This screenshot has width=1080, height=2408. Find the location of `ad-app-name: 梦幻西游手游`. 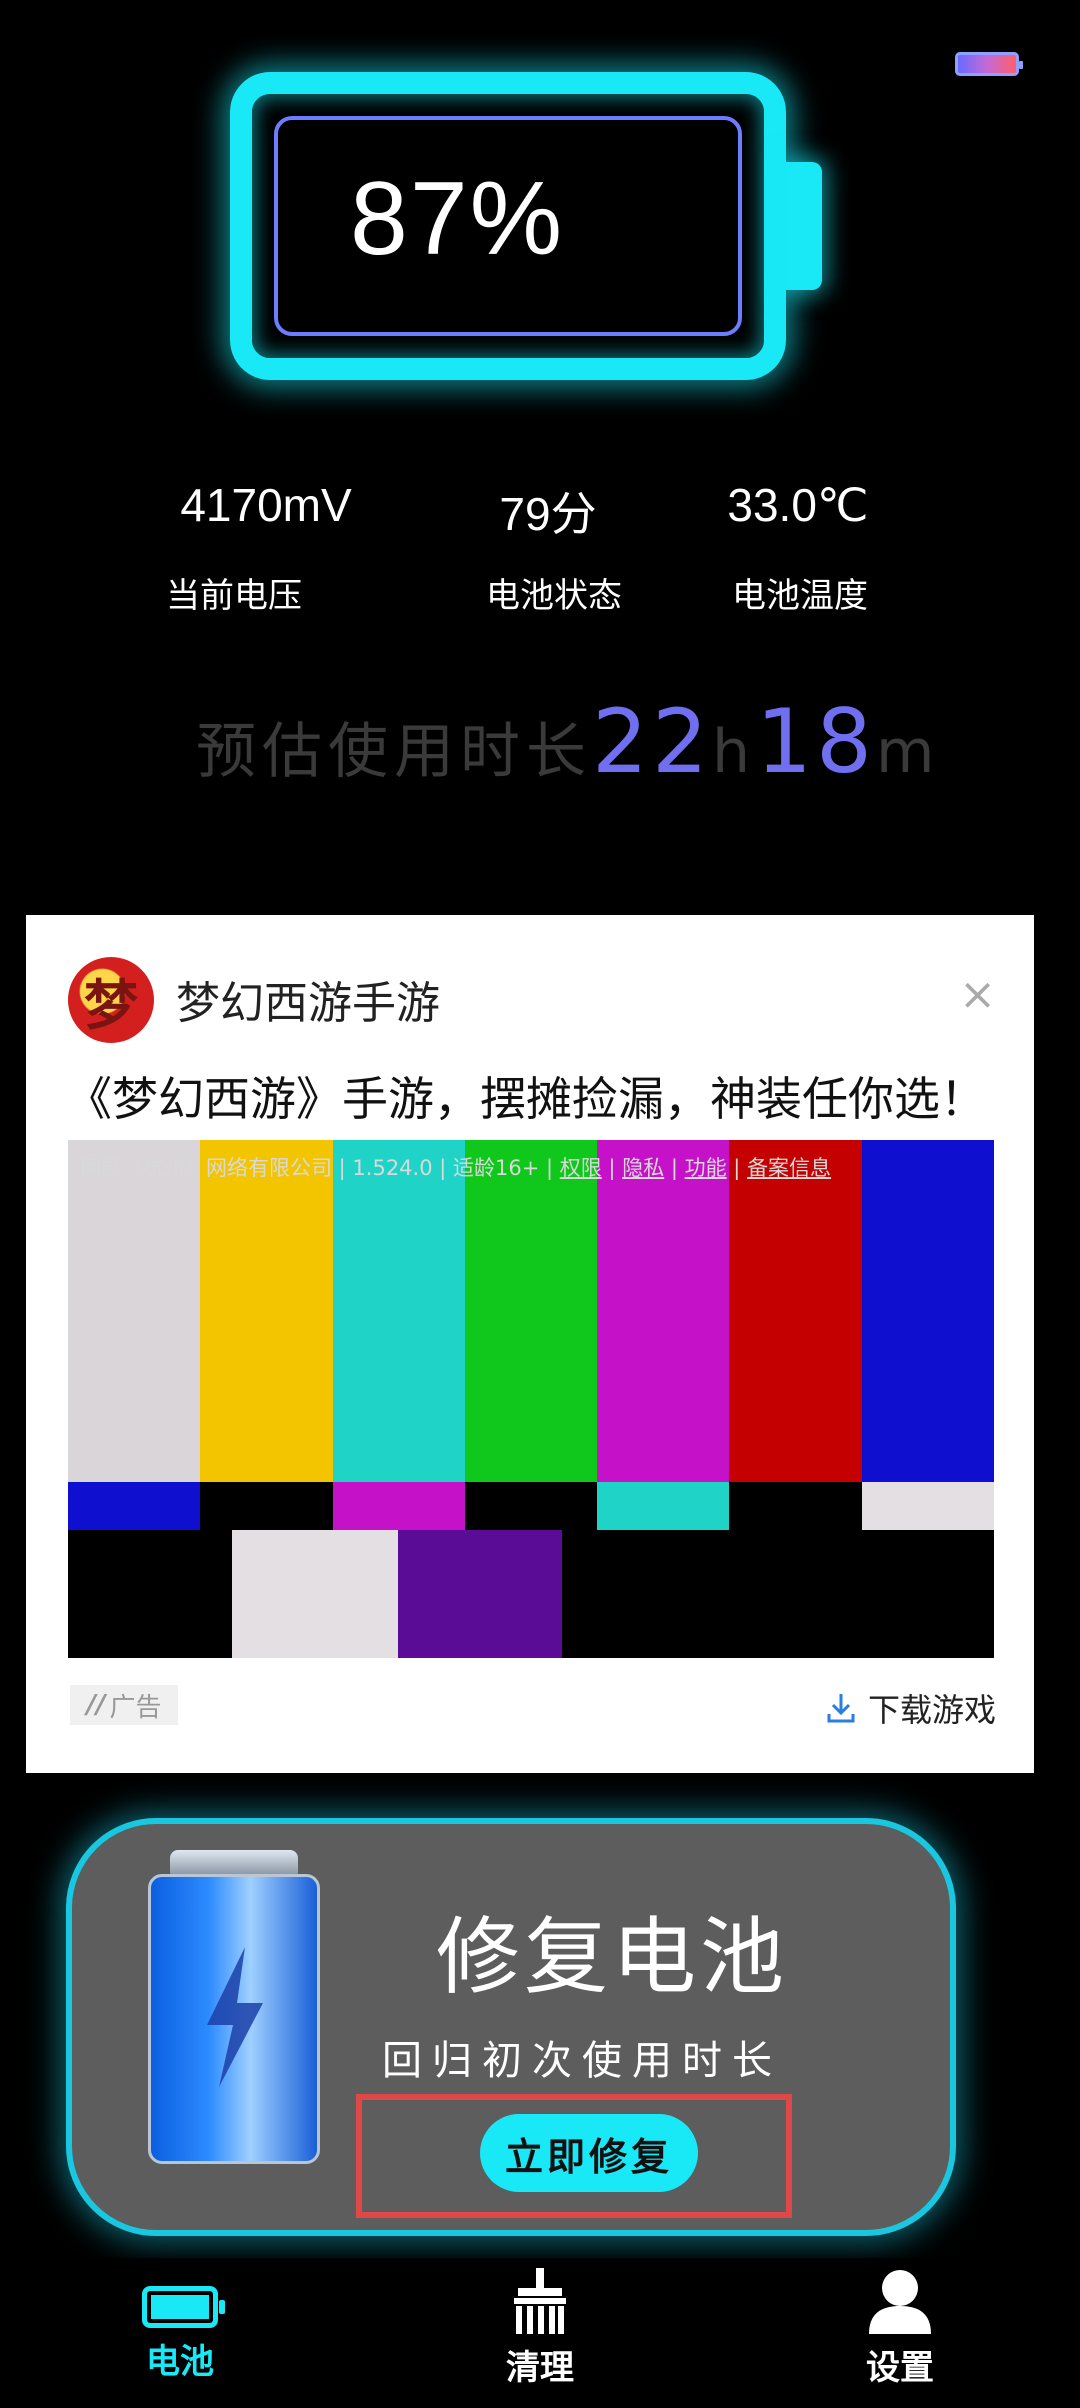

ad-app-name: 梦幻西游手游 is located at coordinates (308, 1003).